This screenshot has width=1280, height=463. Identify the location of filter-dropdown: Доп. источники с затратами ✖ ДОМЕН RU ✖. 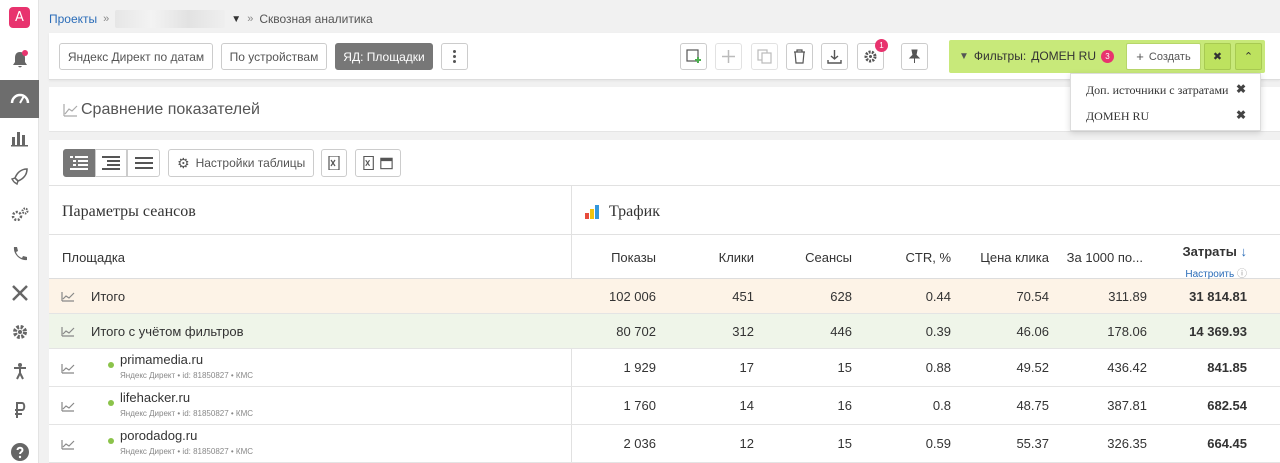
(1165, 102).